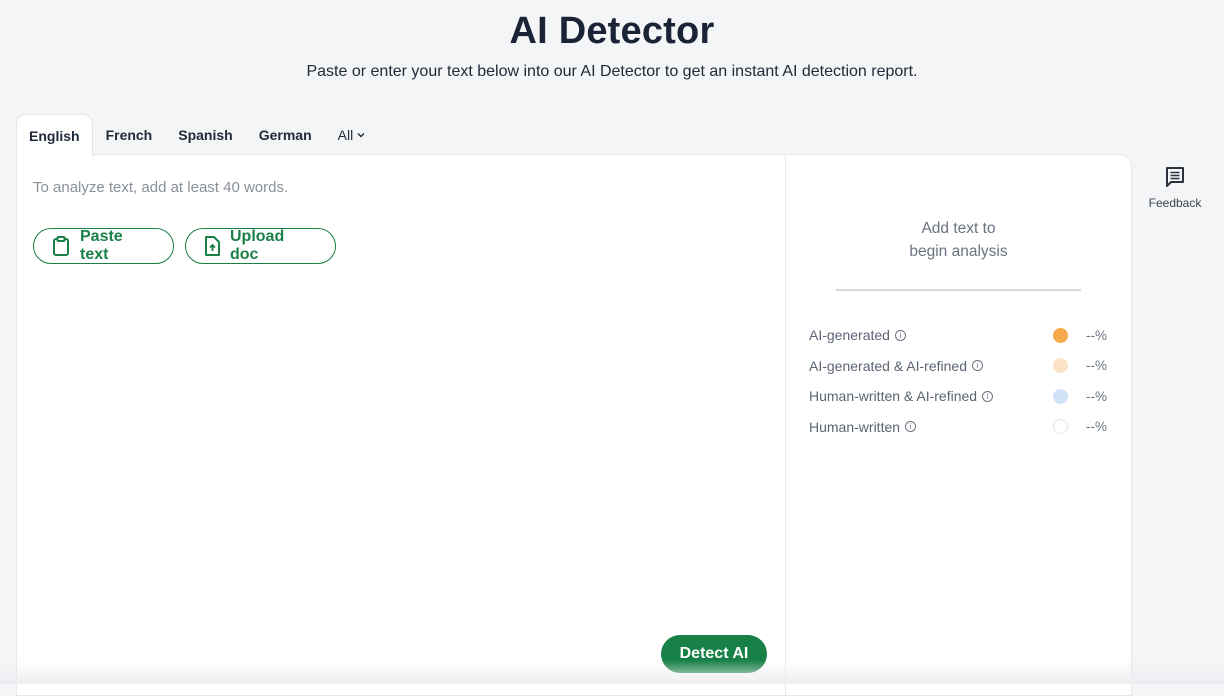 The height and width of the screenshot is (696, 1224). Describe the element at coordinates (959, 427) in the screenshot. I see `legend-row-human-written: Human-written i --%` at that location.